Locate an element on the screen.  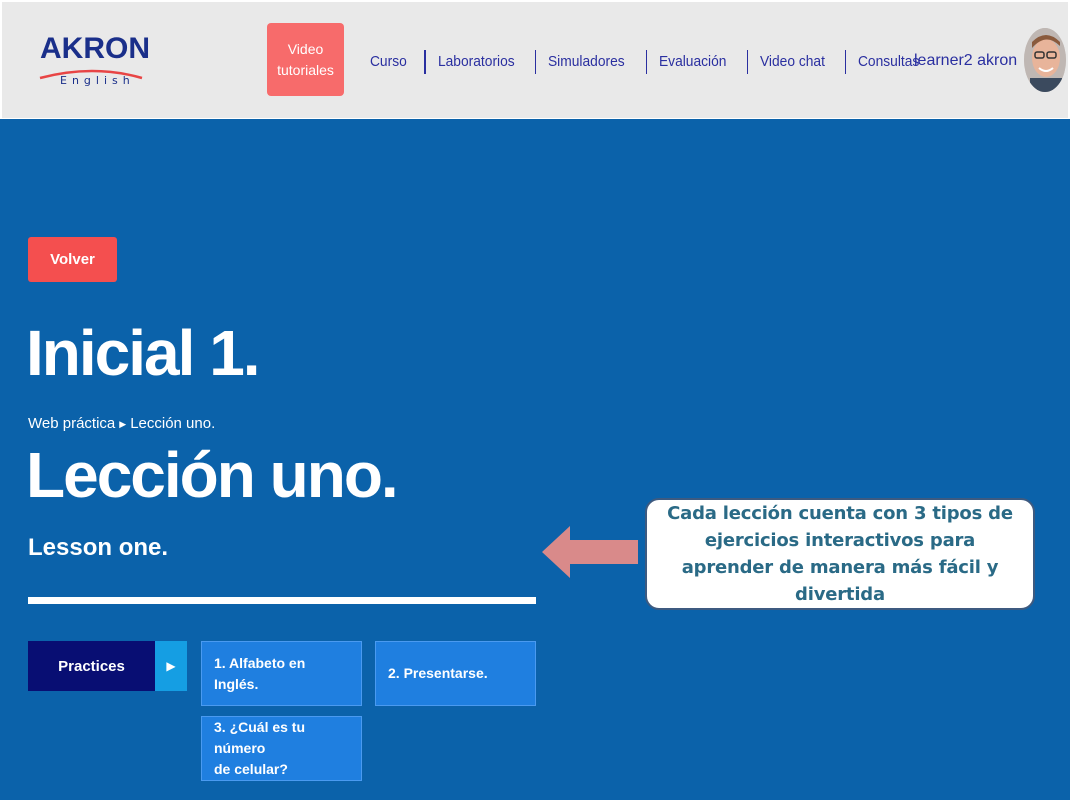
exercise-presentarse: 2. Presentarse. is located at coordinates (455, 673).